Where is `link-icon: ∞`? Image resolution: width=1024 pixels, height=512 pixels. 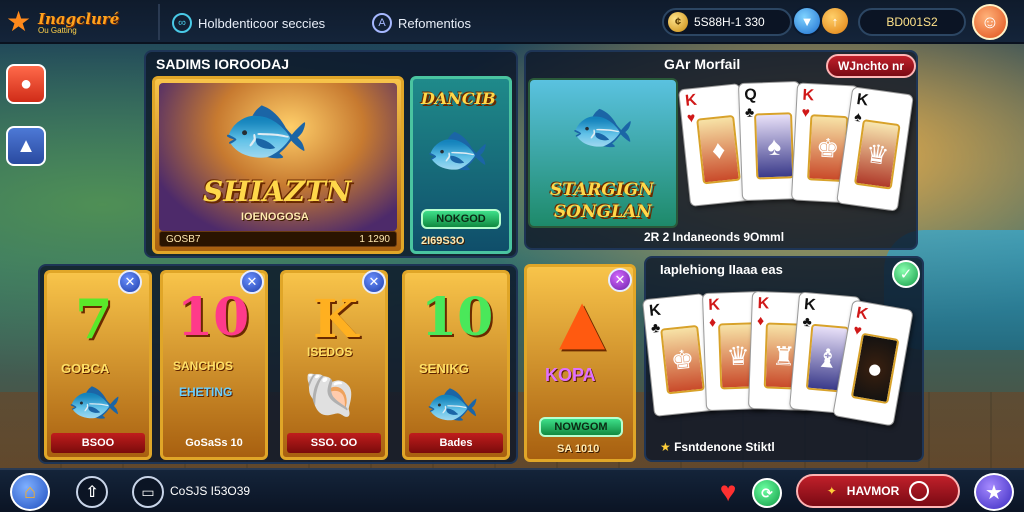 link-icon: ∞ is located at coordinates (182, 23).